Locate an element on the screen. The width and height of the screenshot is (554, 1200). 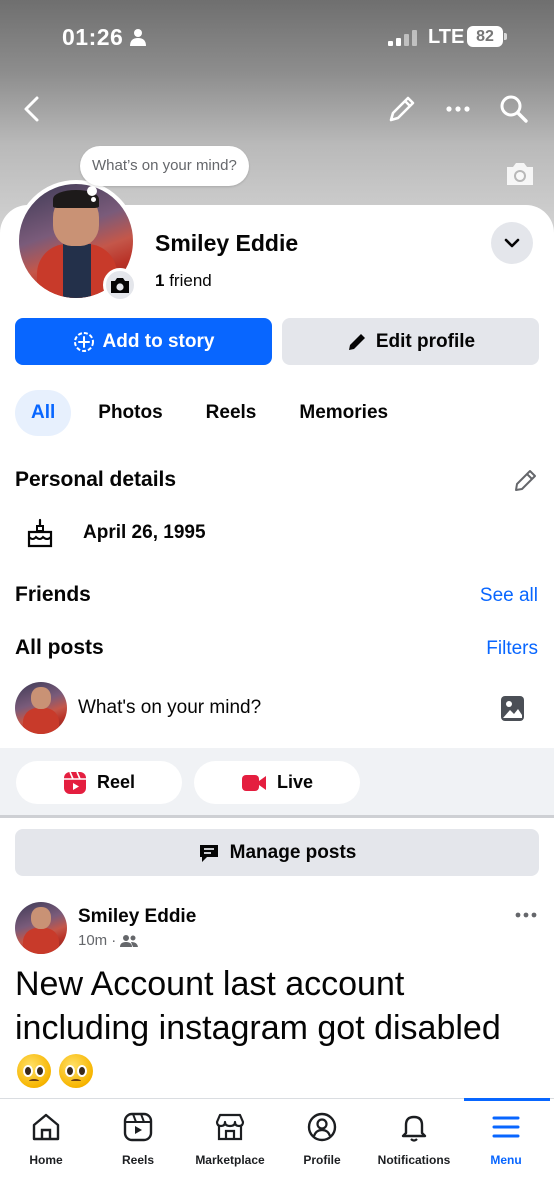
tab-all: All is located at coordinates (43, 413).